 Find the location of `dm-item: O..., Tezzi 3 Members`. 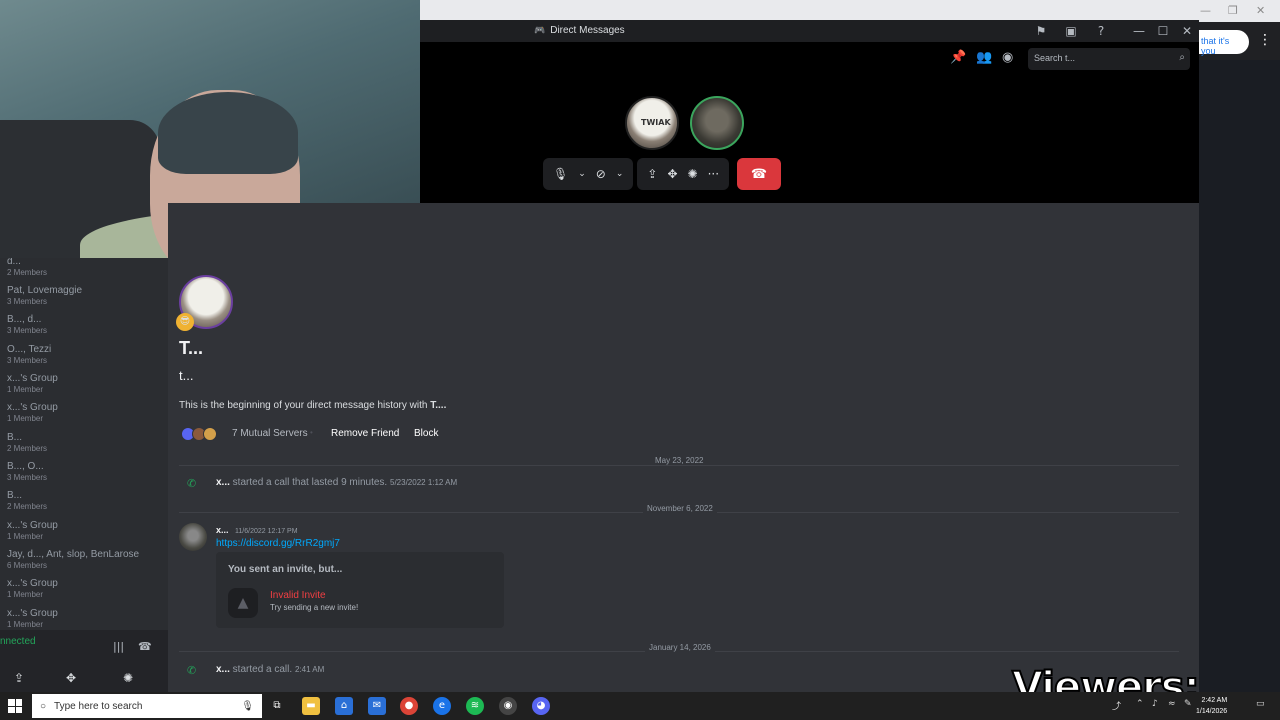

dm-item: O..., Tezzi 3 Members is located at coordinates (29, 354).